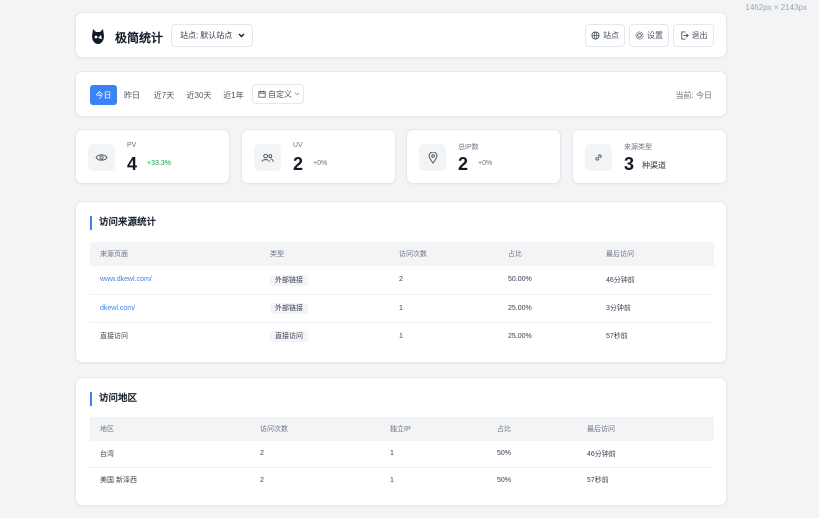  I want to click on page-size-label: 1462px × 2143px, so click(776, 7).